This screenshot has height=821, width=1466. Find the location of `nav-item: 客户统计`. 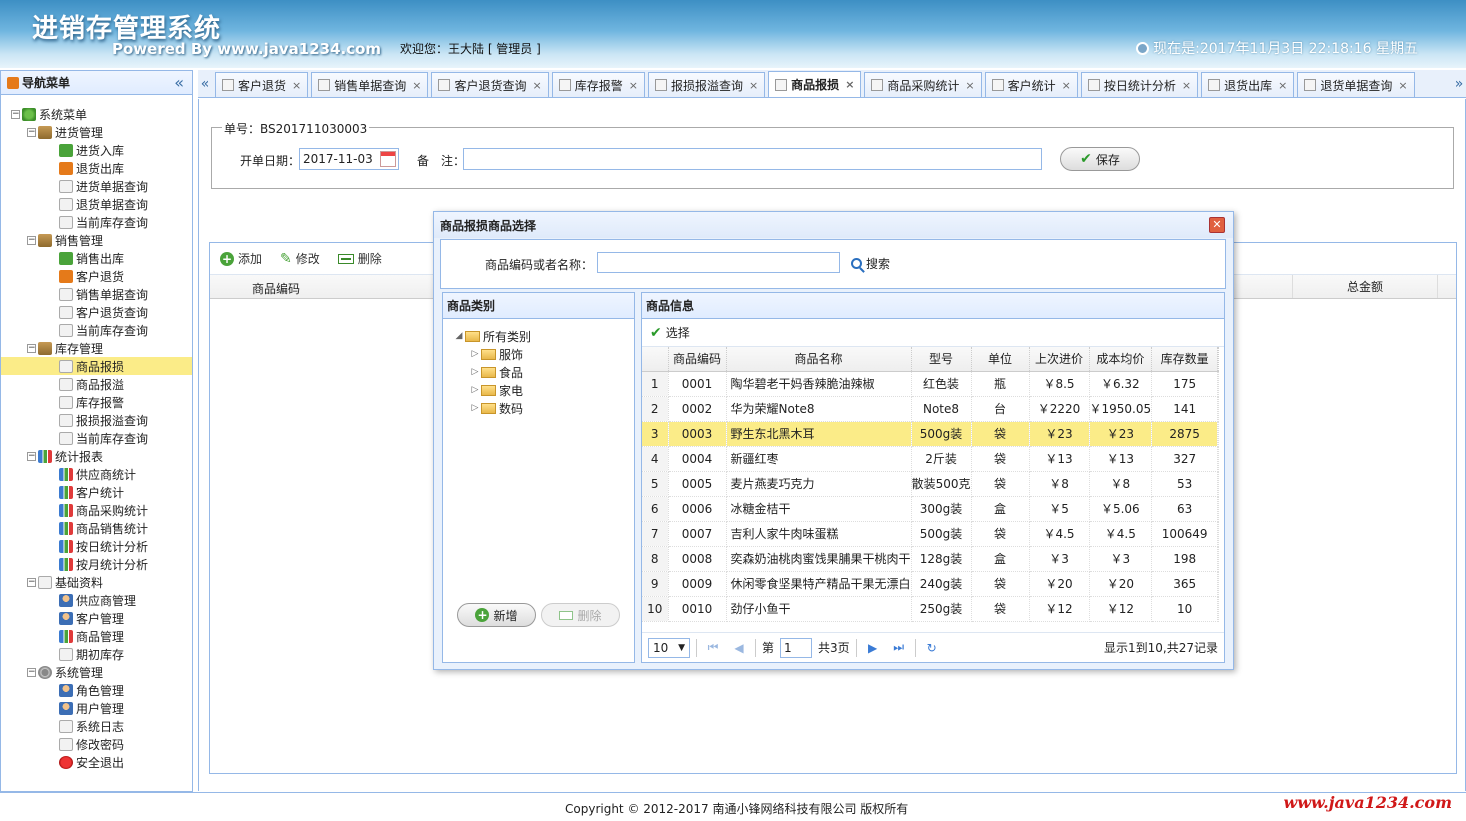

nav-item: 客户统计 is located at coordinates (96, 492).